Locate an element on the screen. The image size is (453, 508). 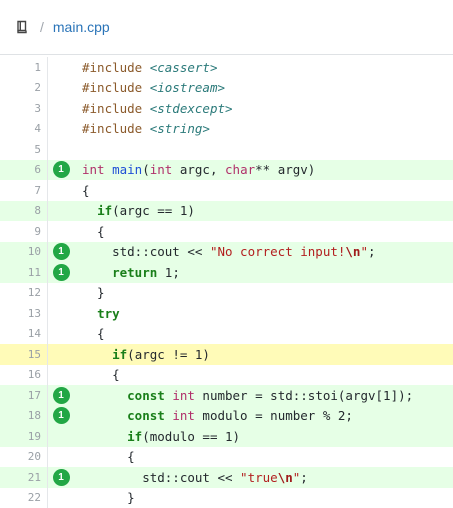
code-text: int main(int argc, char** argv) is located at coordinates (194, 169).